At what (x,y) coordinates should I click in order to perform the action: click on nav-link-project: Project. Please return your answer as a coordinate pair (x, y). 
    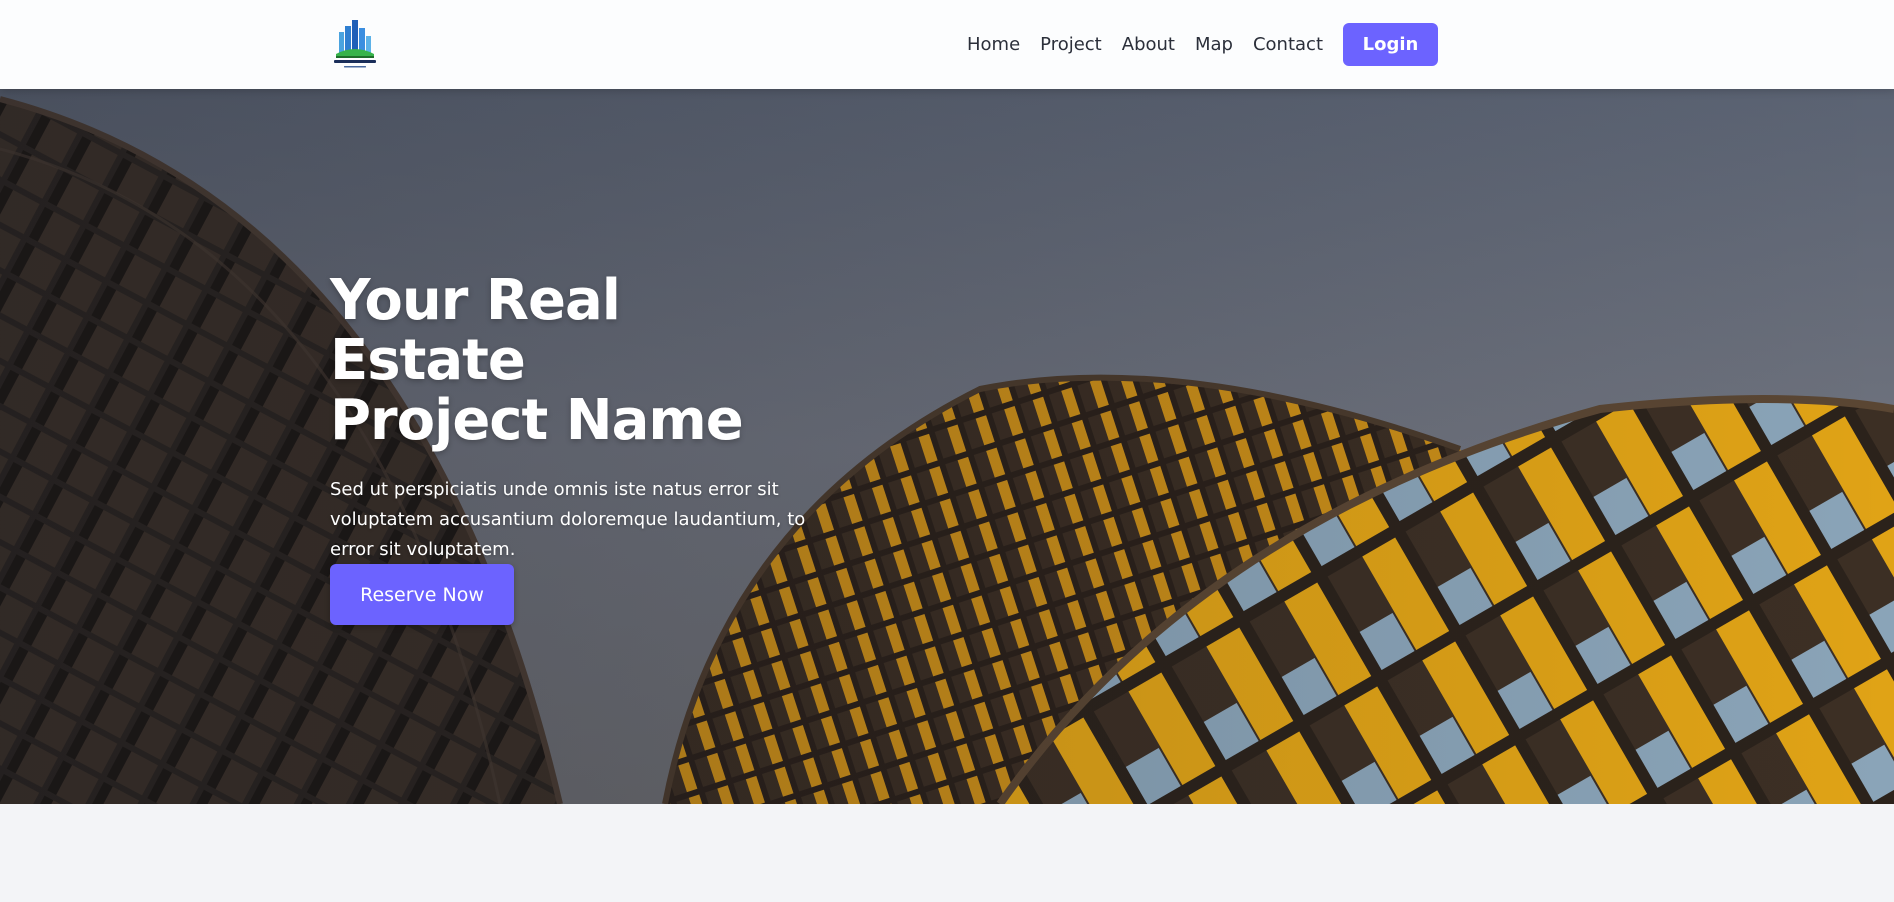
    Looking at the image, I should click on (1071, 44).